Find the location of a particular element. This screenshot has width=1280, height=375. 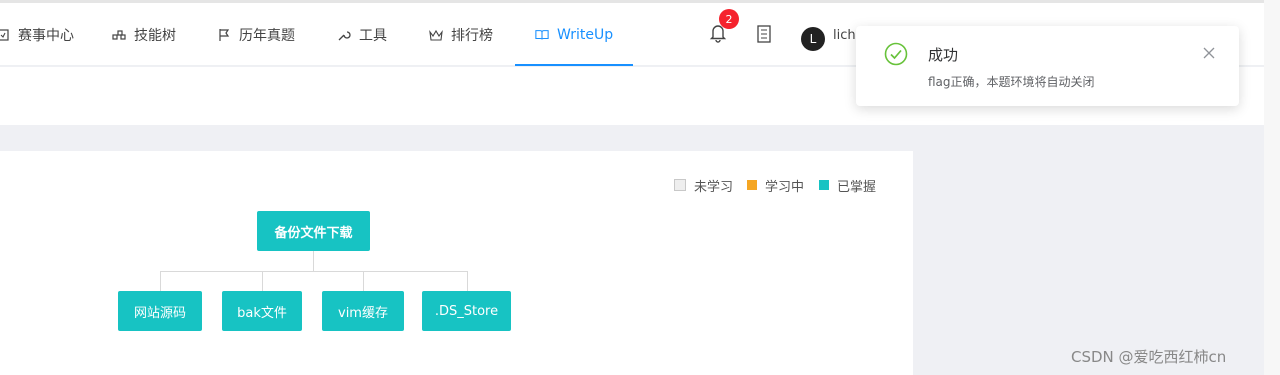

nav-item-writeup: WriteUp is located at coordinates (574, 34).